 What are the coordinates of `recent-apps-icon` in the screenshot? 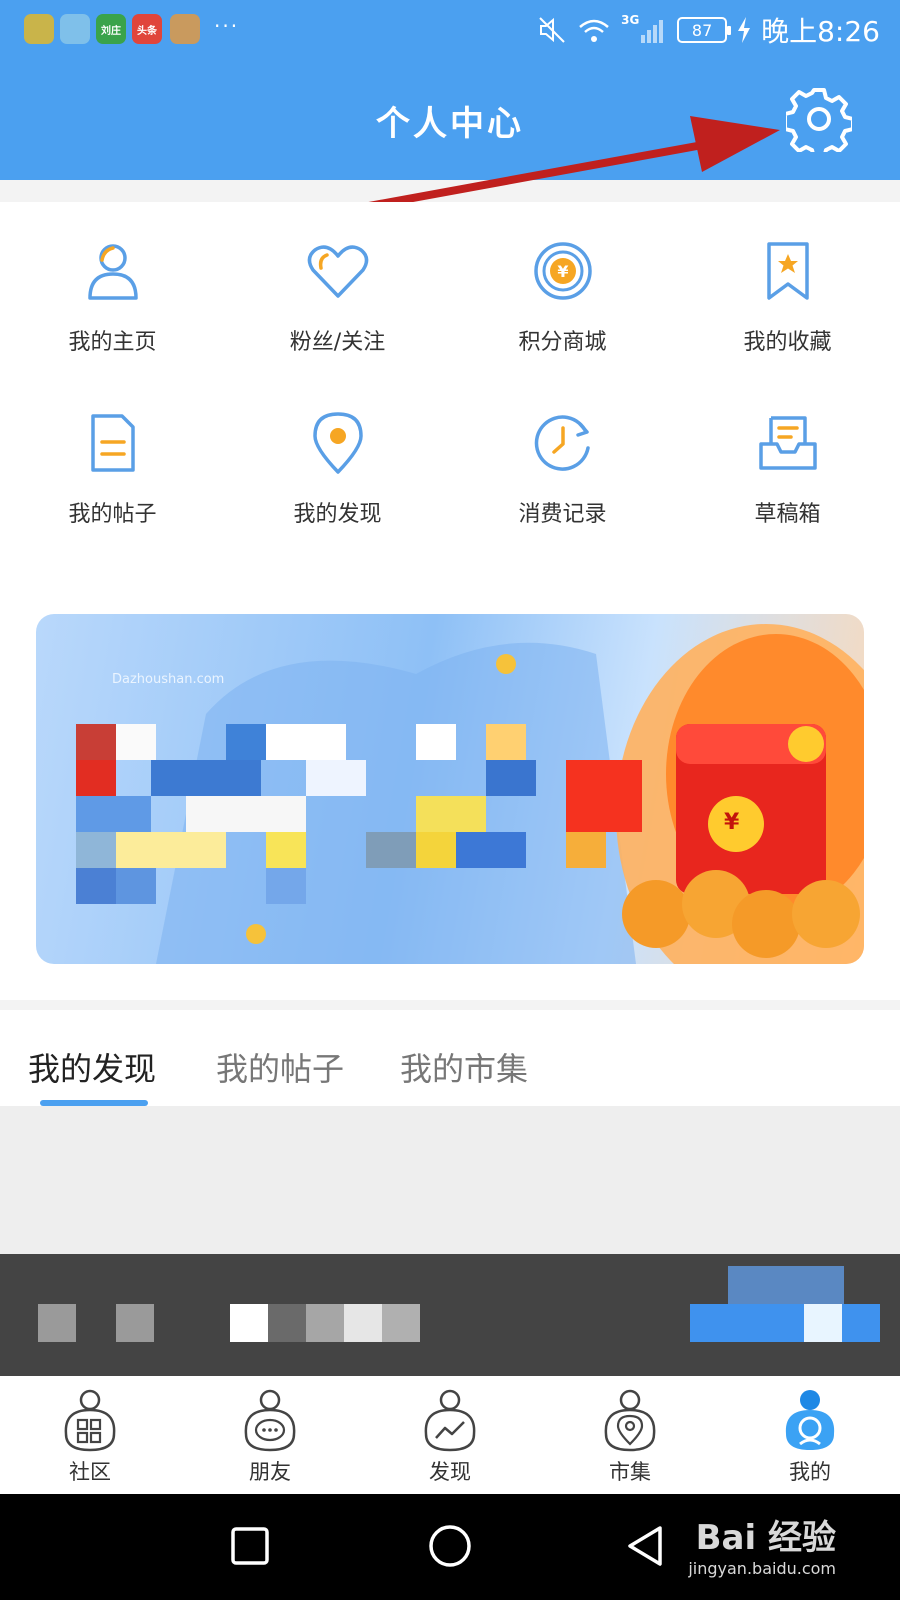 It's located at (250, 1546).